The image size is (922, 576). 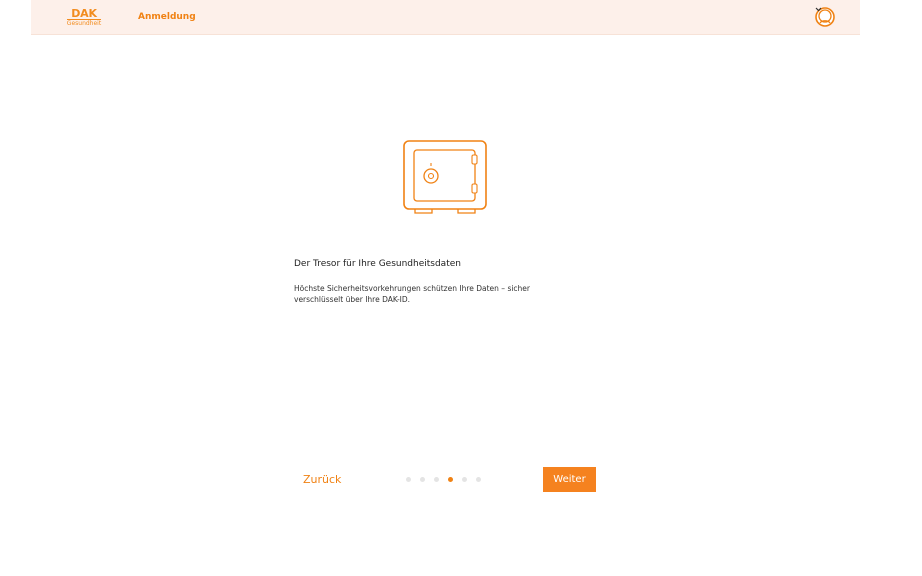 I want to click on dak-logo: DAK Gesundheit, so click(x=84, y=18).